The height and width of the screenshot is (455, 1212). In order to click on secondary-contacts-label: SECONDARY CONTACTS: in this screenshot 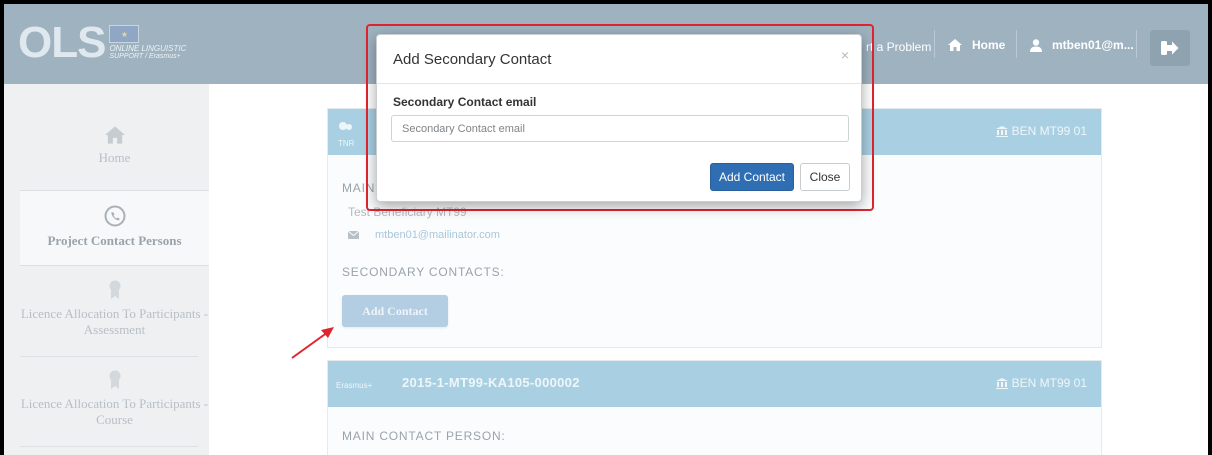, I will do `click(423, 272)`.